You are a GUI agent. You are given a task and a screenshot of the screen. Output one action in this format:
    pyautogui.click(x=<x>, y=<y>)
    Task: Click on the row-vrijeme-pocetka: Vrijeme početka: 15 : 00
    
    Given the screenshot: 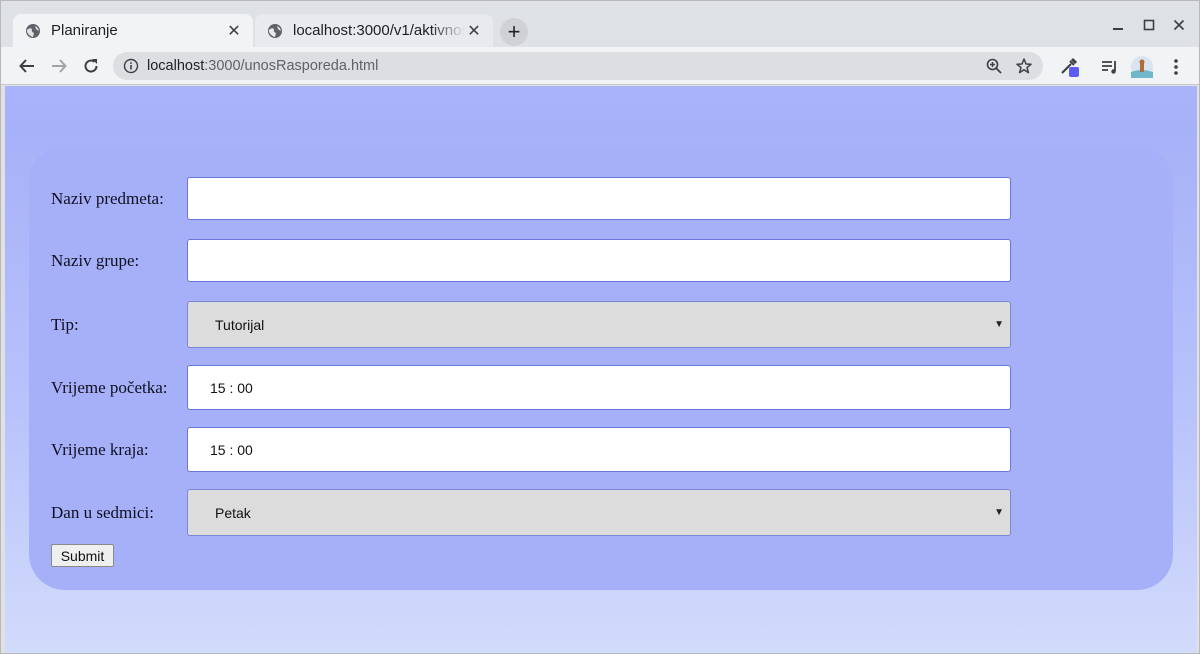 What is the action you would take?
    pyautogui.click(x=531, y=387)
    